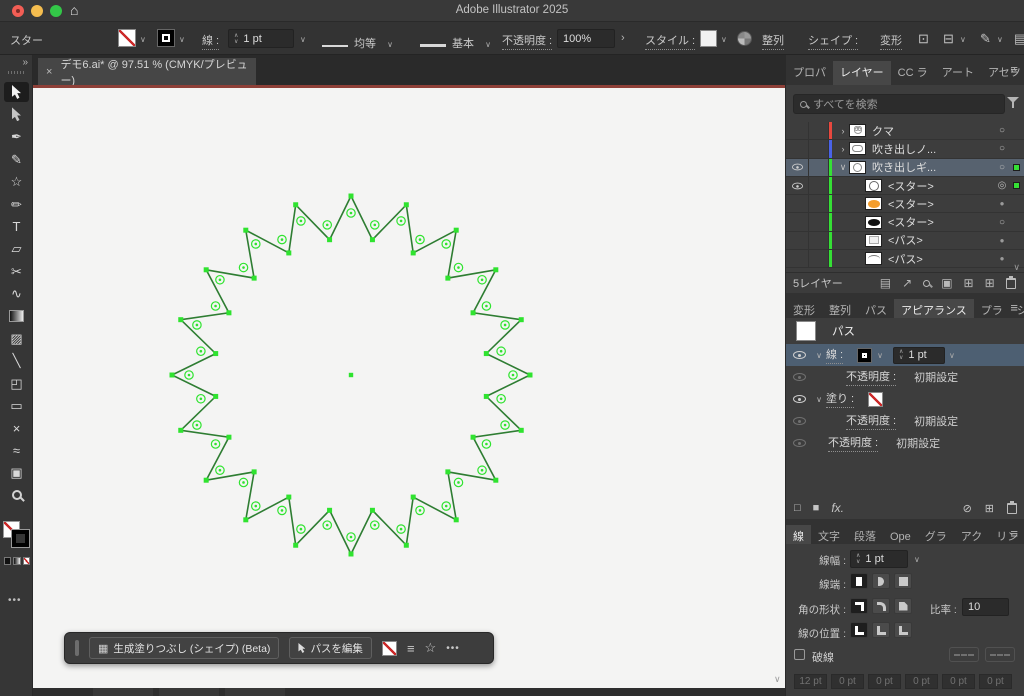 The height and width of the screenshot is (696, 1024). Describe the element at coordinates (1012, 507) in the screenshot. I see `delete-item-icon` at that location.